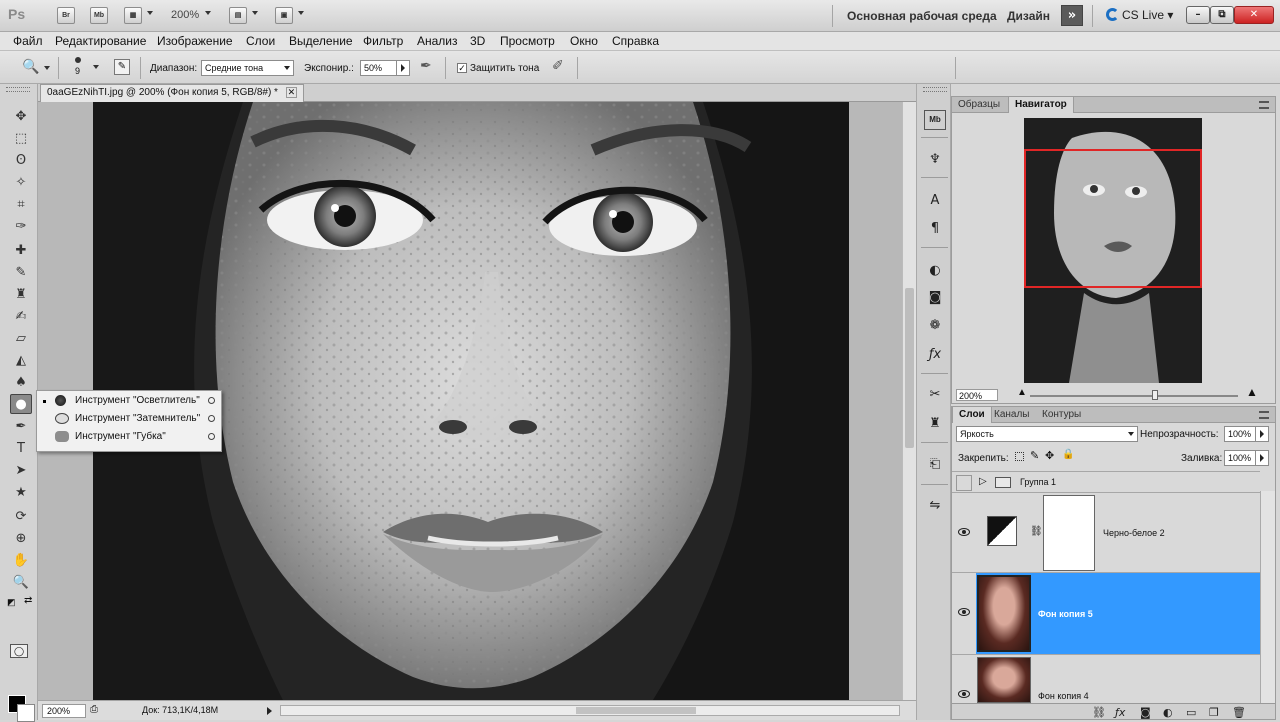 The width and height of the screenshot is (1280, 722). I want to click on pen-tool-icon: ✒, so click(21, 427).